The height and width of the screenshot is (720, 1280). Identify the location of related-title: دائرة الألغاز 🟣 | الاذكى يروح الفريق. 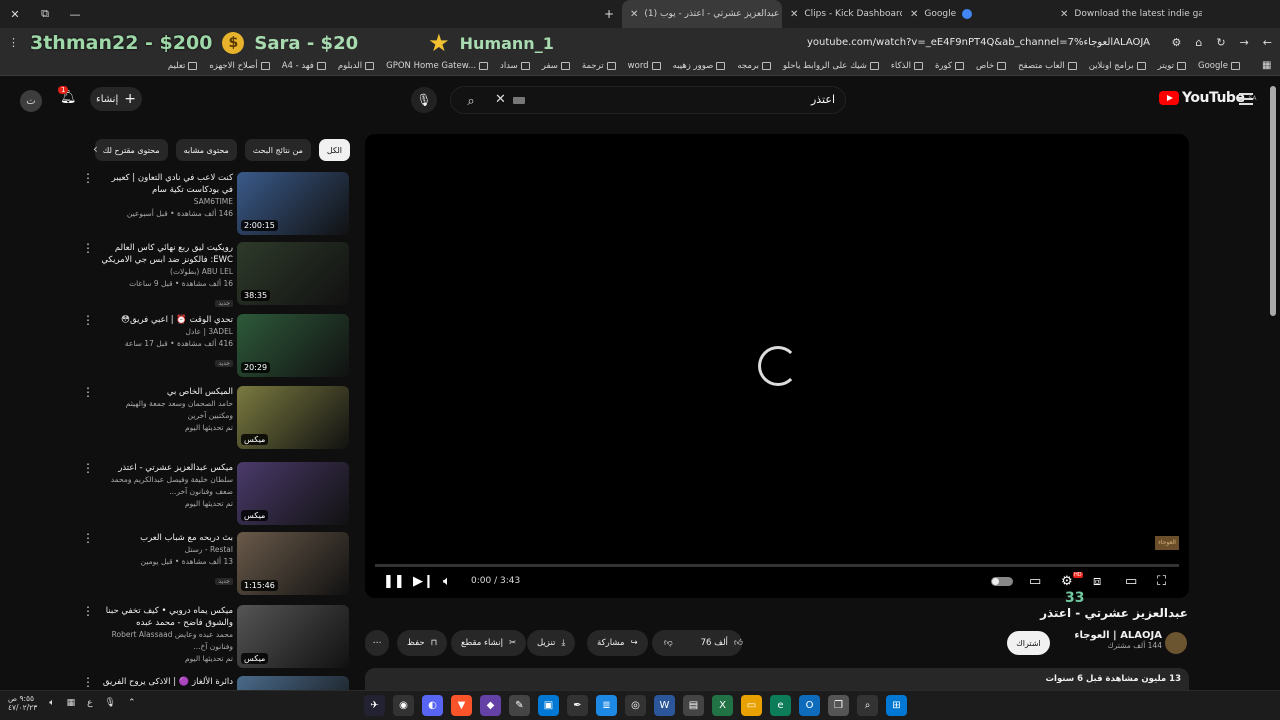
(166, 682).